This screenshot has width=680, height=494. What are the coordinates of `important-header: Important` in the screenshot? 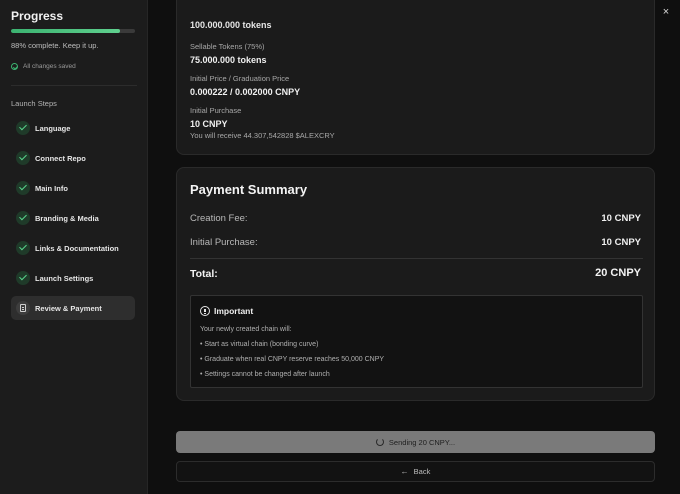 It's located at (226, 311).